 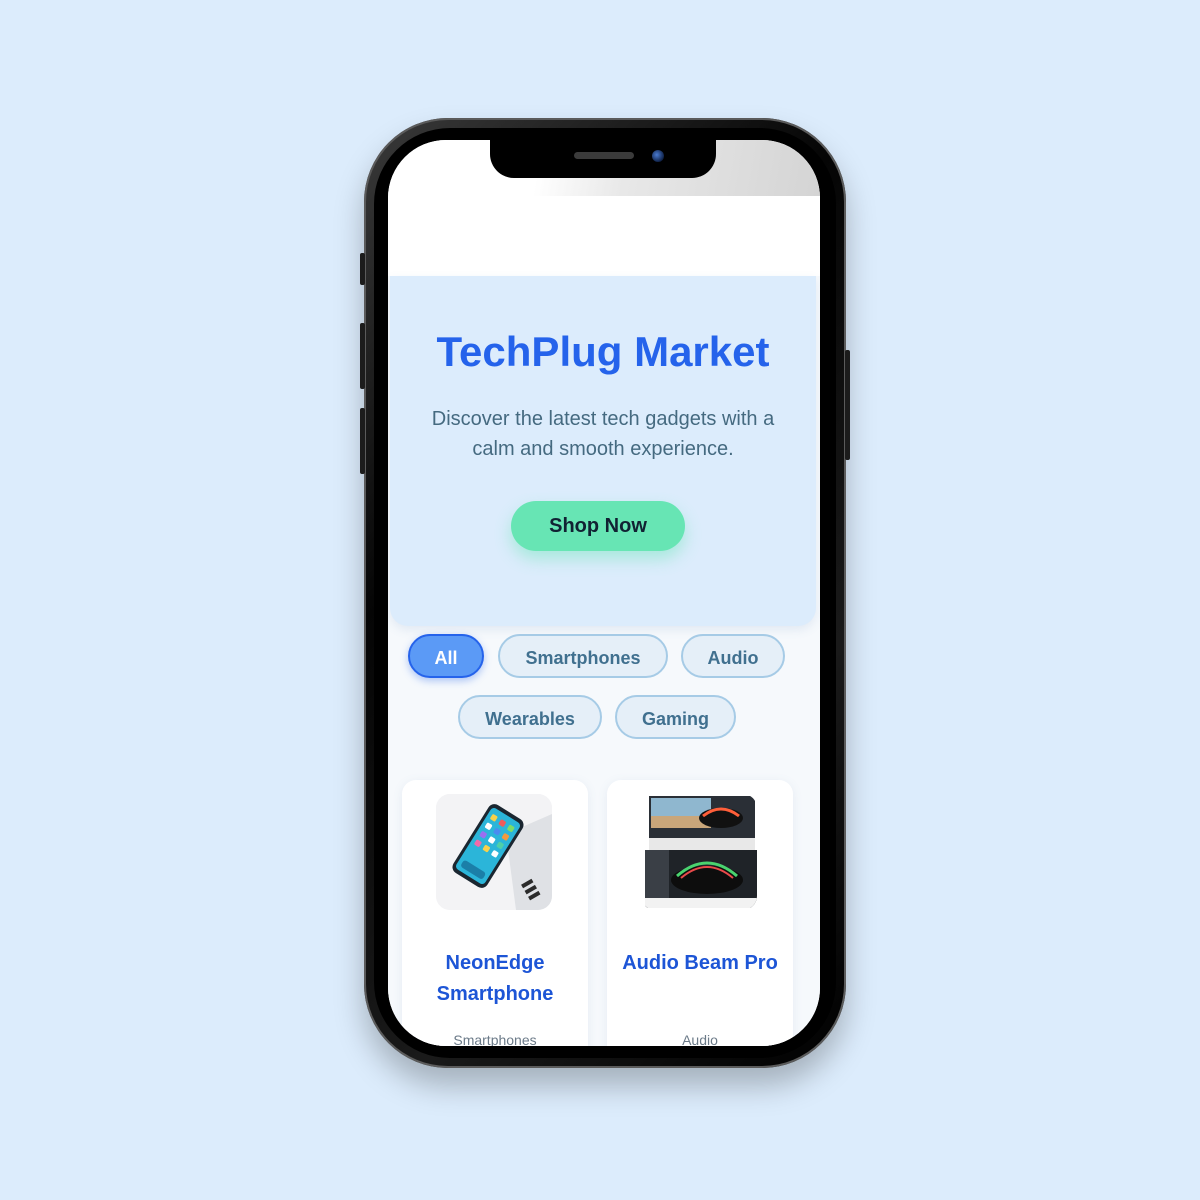 I want to click on speaker-box-icon, so click(x=699, y=852).